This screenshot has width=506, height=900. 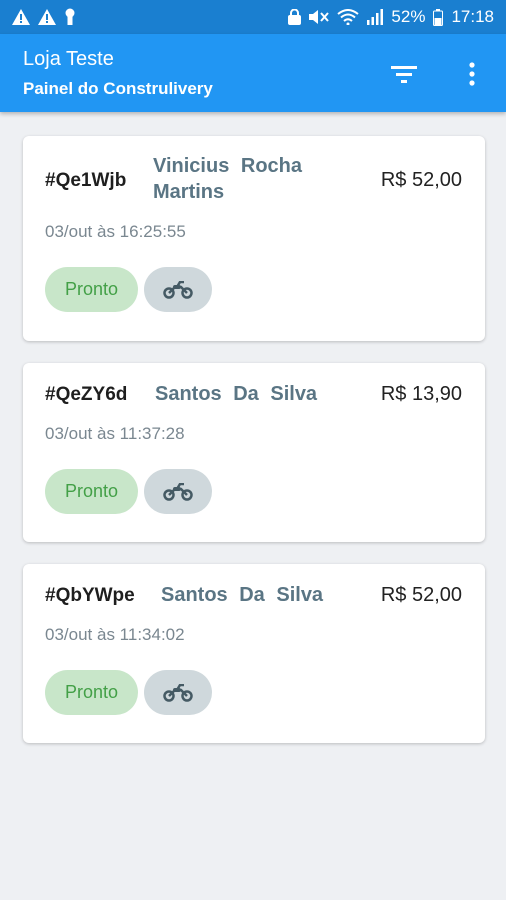 I want to click on battery-icon, so click(x=438, y=17).